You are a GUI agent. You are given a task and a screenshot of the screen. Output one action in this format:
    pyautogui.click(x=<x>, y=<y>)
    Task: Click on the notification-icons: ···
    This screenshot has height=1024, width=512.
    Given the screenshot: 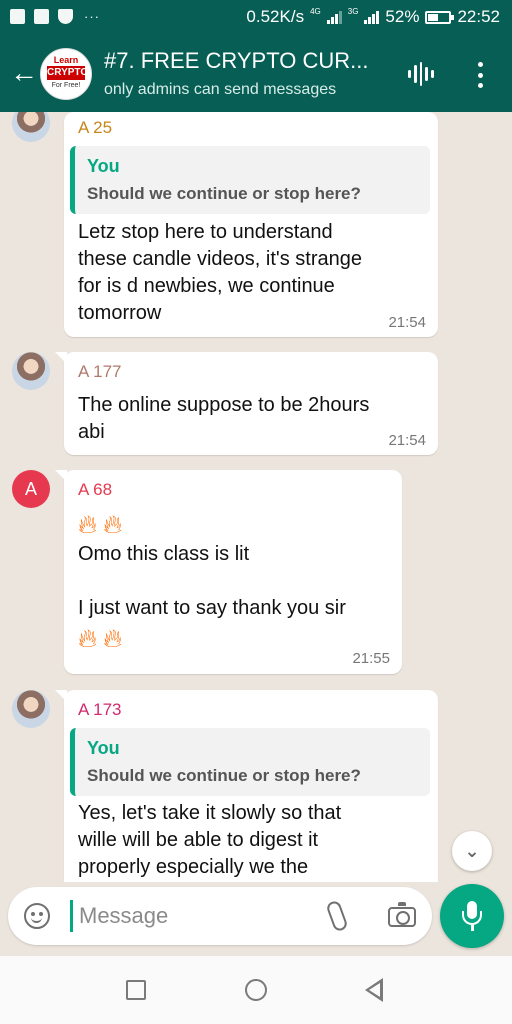 What is the action you would take?
    pyautogui.click(x=55, y=16)
    